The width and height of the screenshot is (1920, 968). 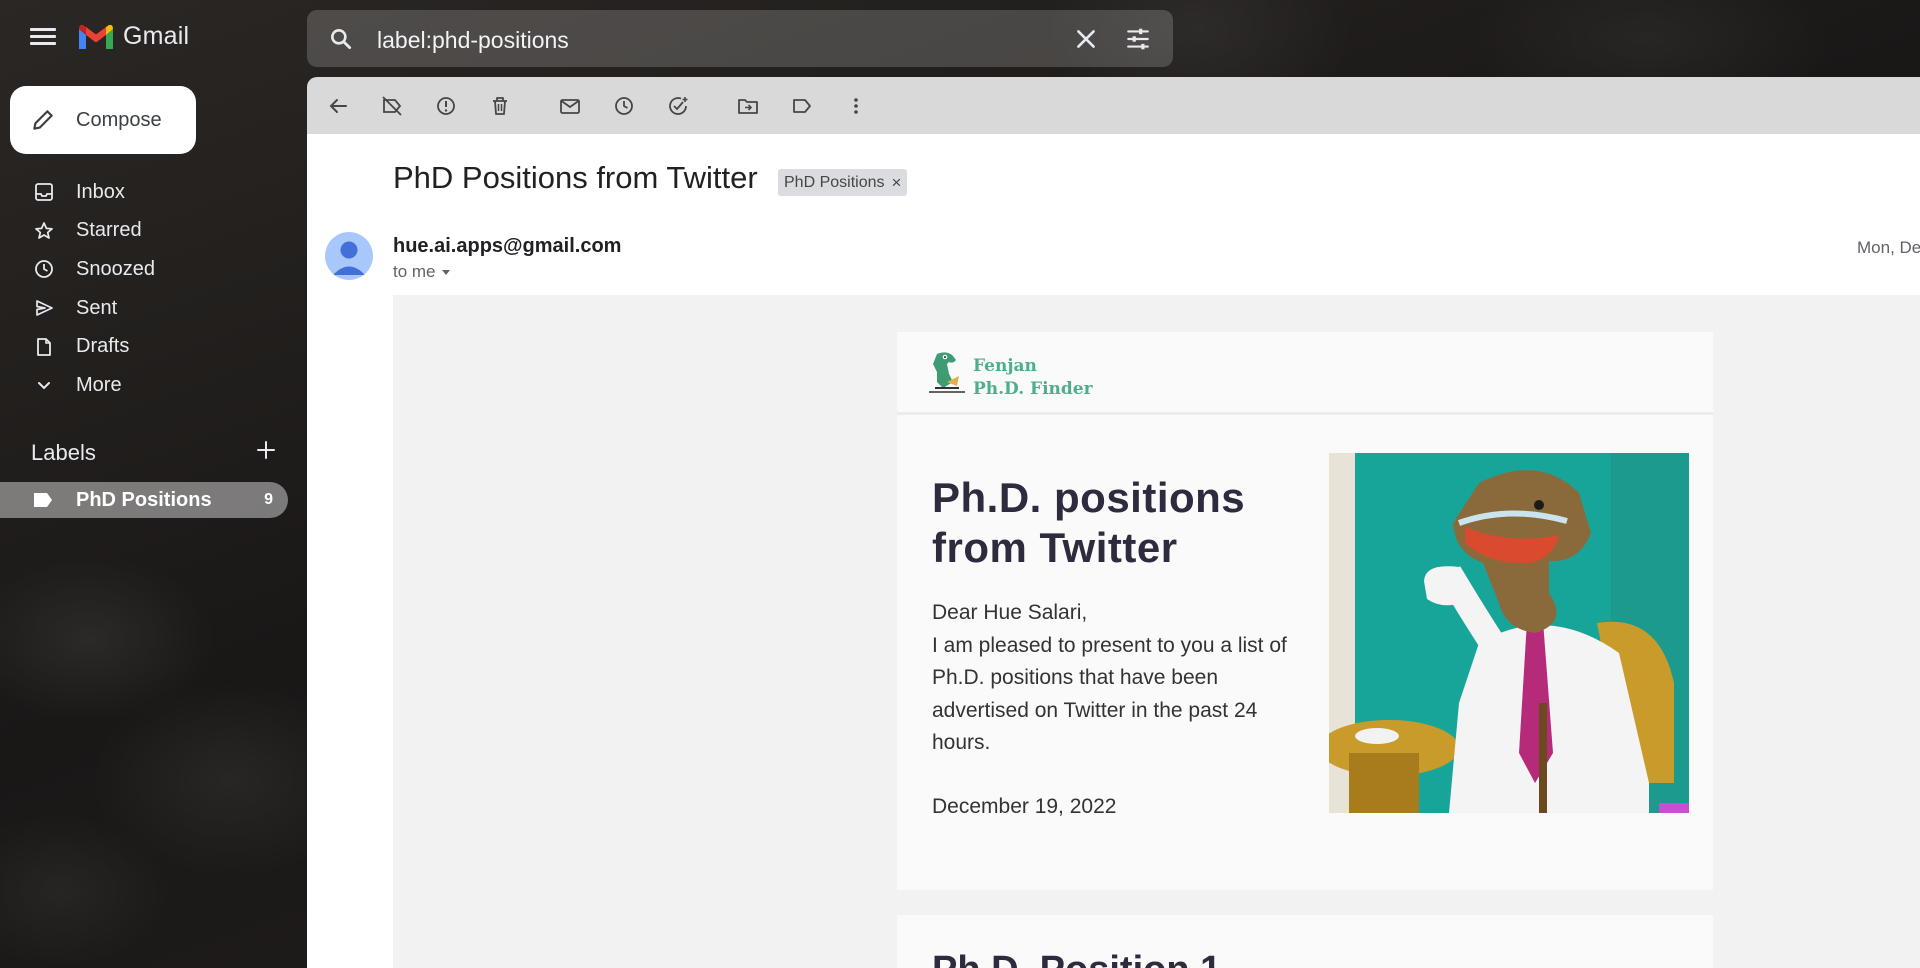 I want to click on search-options-icon, so click(x=1138, y=39).